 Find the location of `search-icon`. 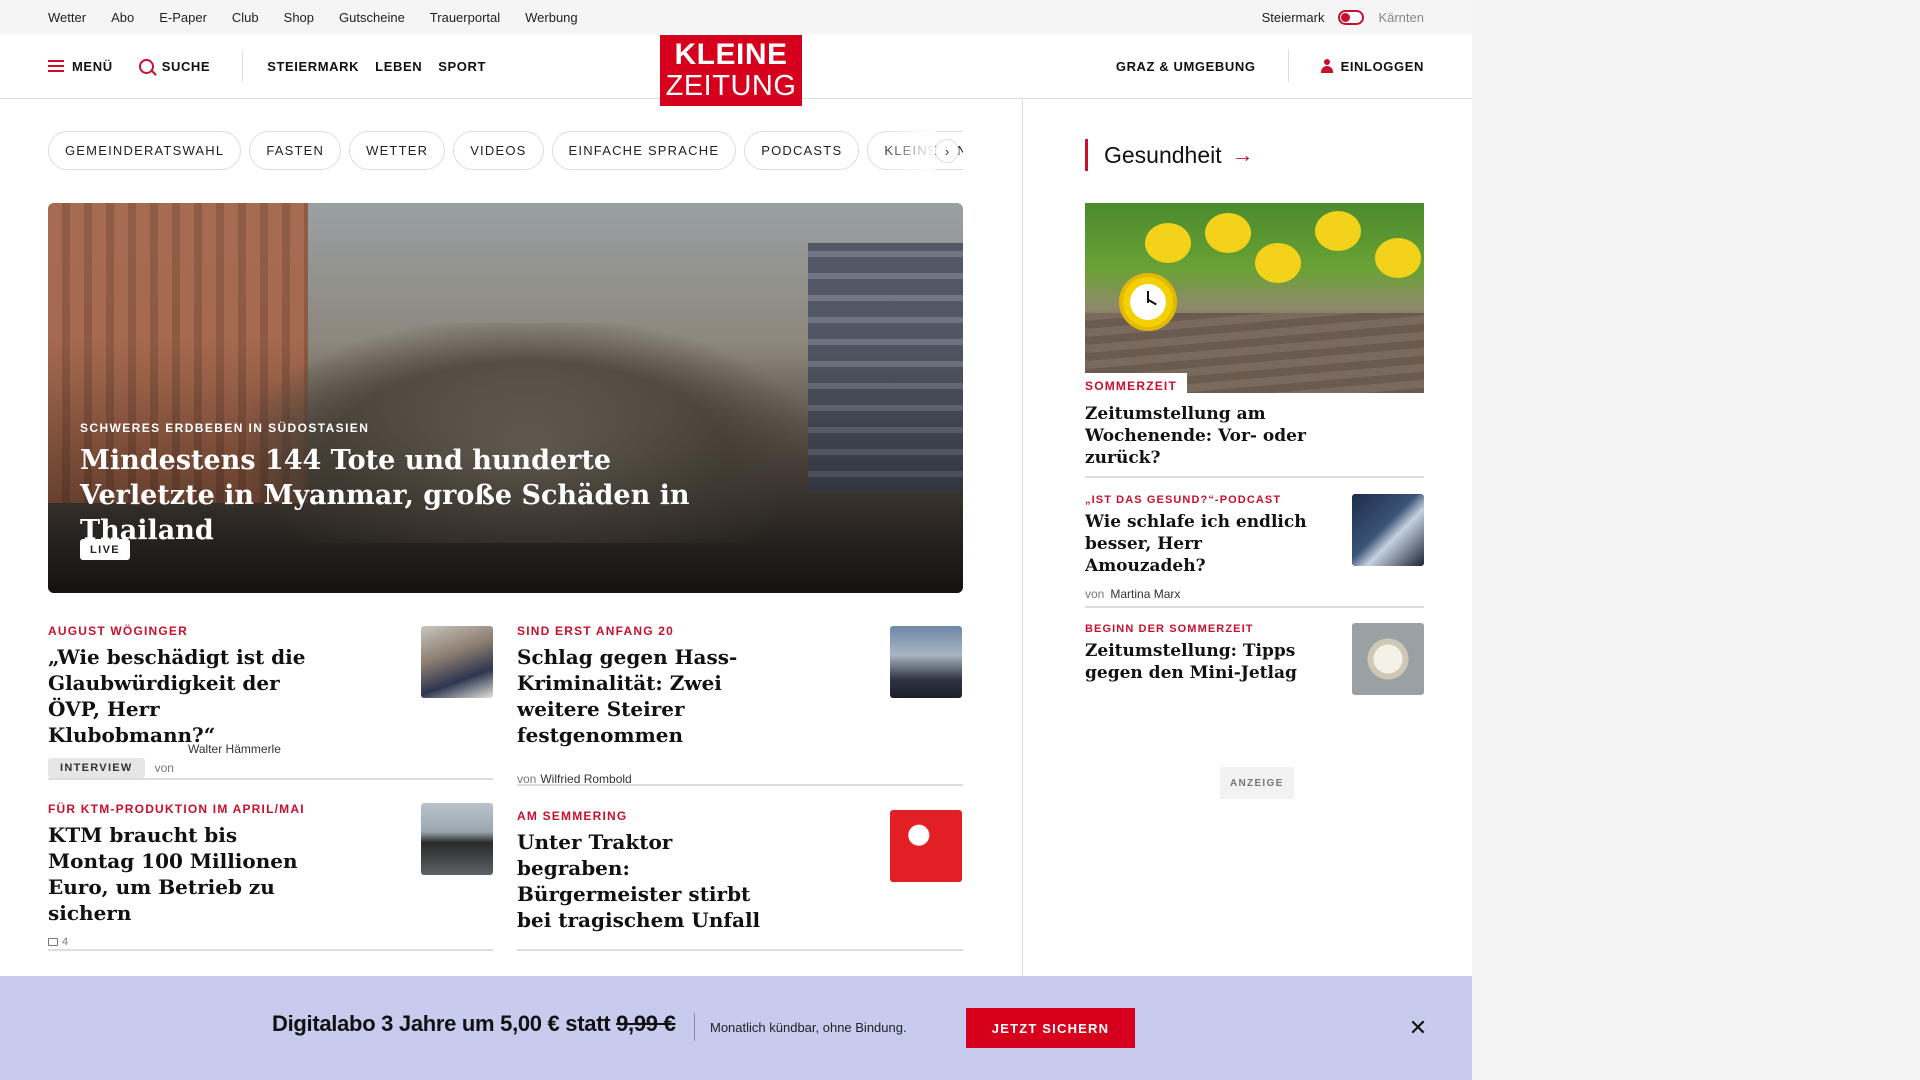

search-icon is located at coordinates (146, 66).